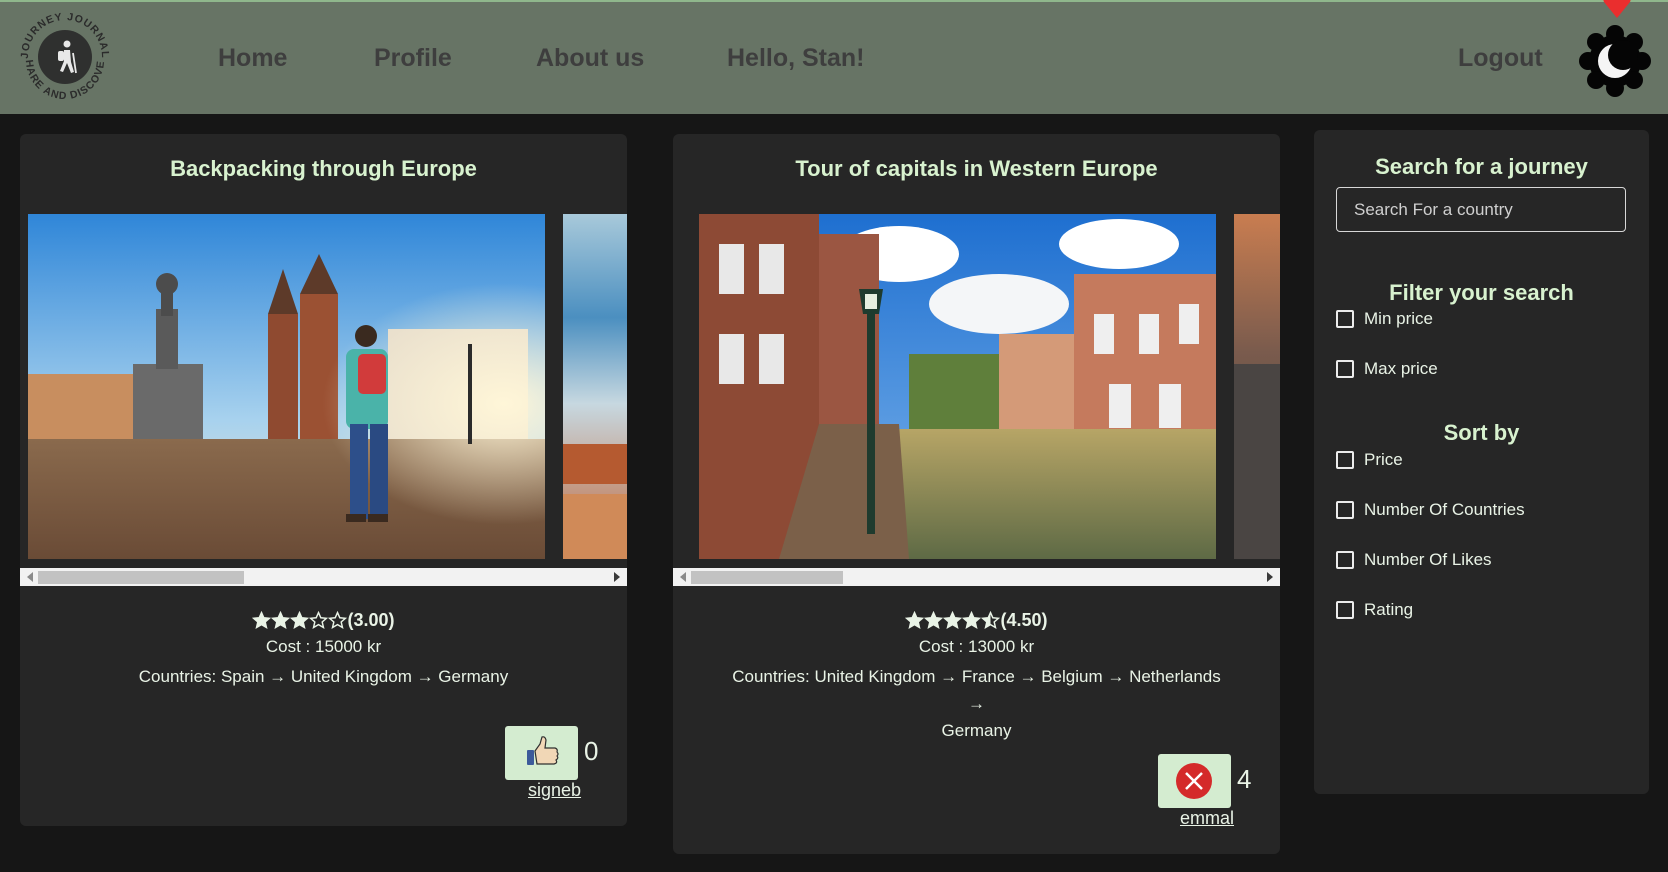  Describe the element at coordinates (252, 58) in the screenshot. I see `nav-home-link: Home` at that location.